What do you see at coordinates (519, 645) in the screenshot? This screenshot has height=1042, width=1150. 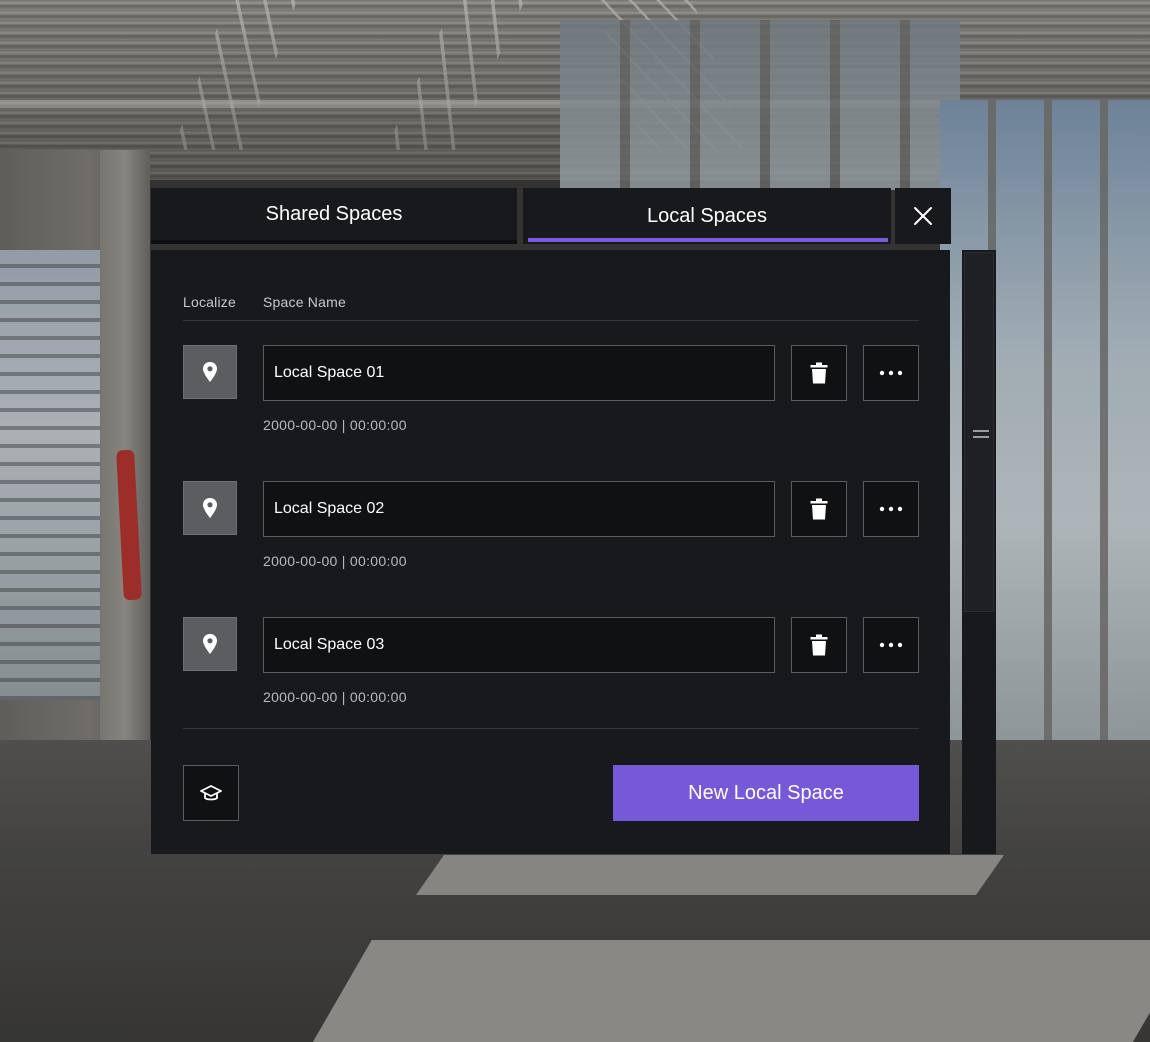 I see `space-name-field: Local Space 03` at bounding box center [519, 645].